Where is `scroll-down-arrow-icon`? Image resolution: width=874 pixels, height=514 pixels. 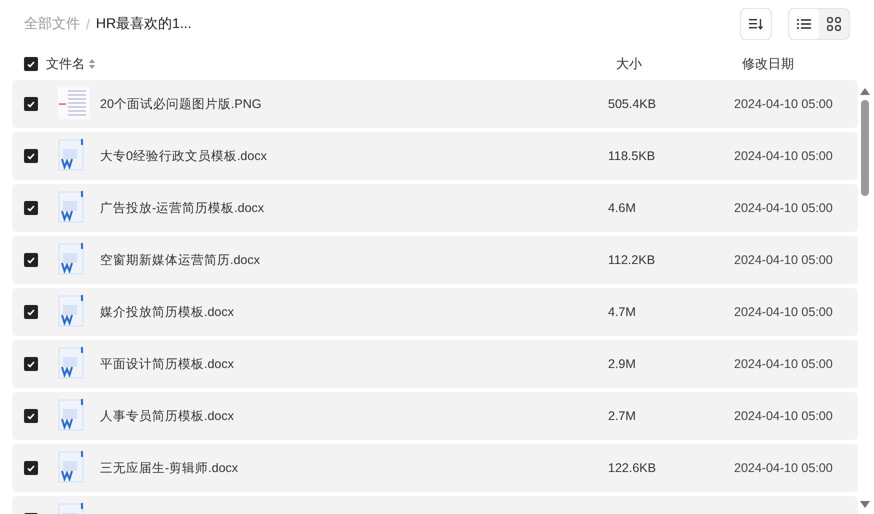 scroll-down-arrow-icon is located at coordinates (865, 504).